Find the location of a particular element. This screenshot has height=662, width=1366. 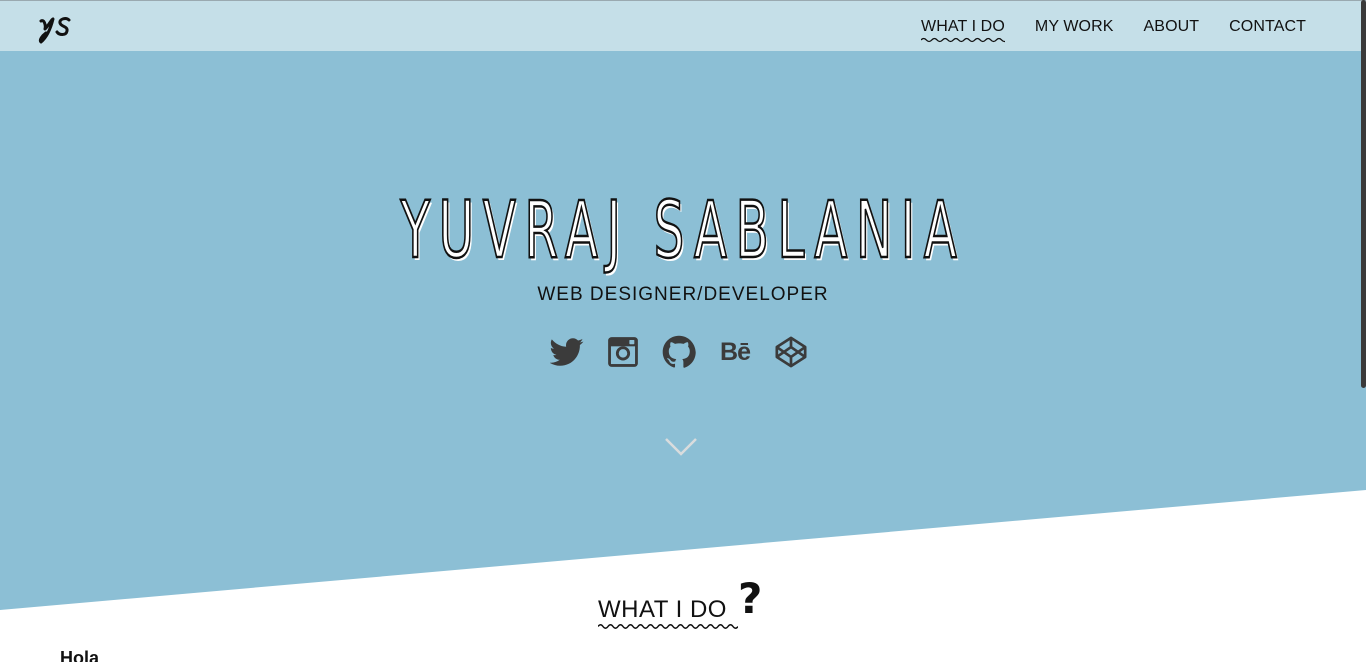

nav-link-label: CONTACT is located at coordinates (1267, 26).